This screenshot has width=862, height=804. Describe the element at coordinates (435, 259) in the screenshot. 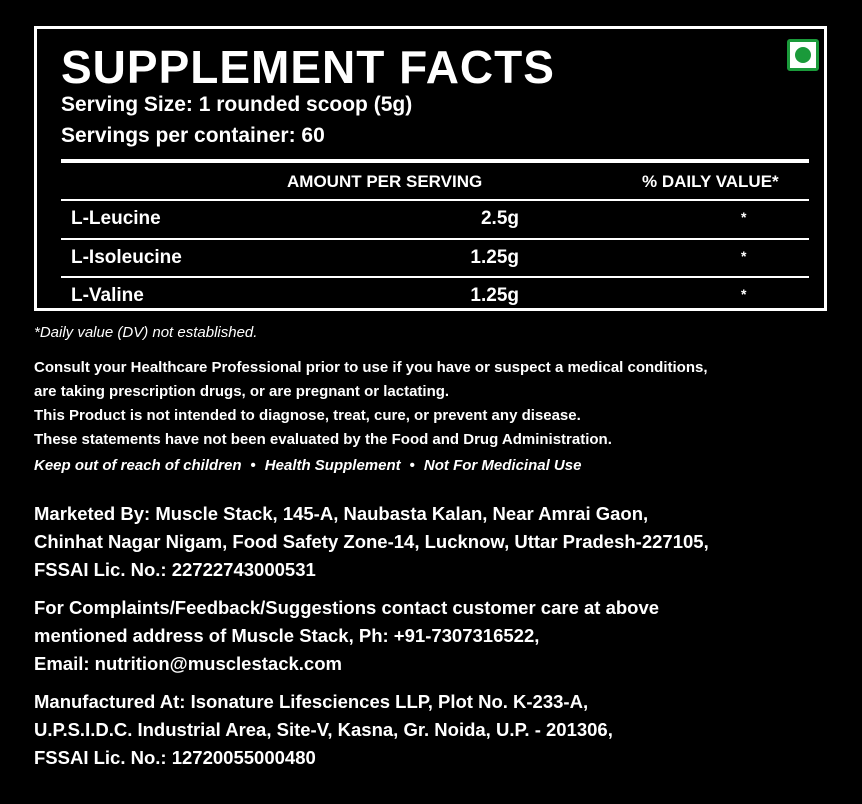

I see `facts-row-isoleucine: L-Isoleucine 1.25g *` at that location.